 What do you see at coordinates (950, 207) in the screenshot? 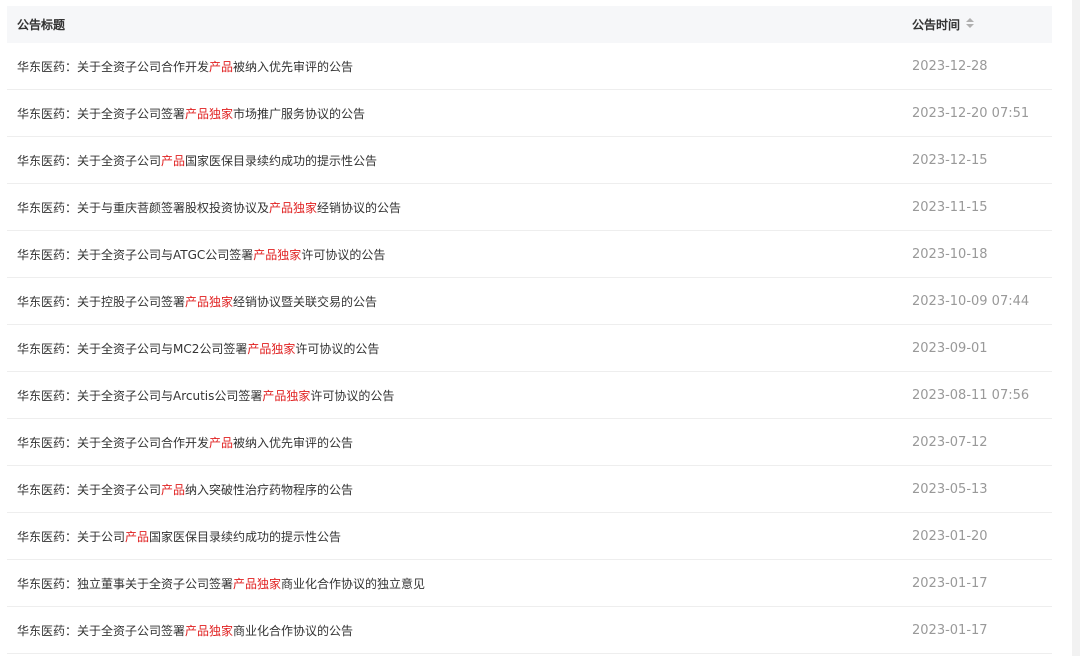
I see `announcement-time: 2023-11-15` at bounding box center [950, 207].